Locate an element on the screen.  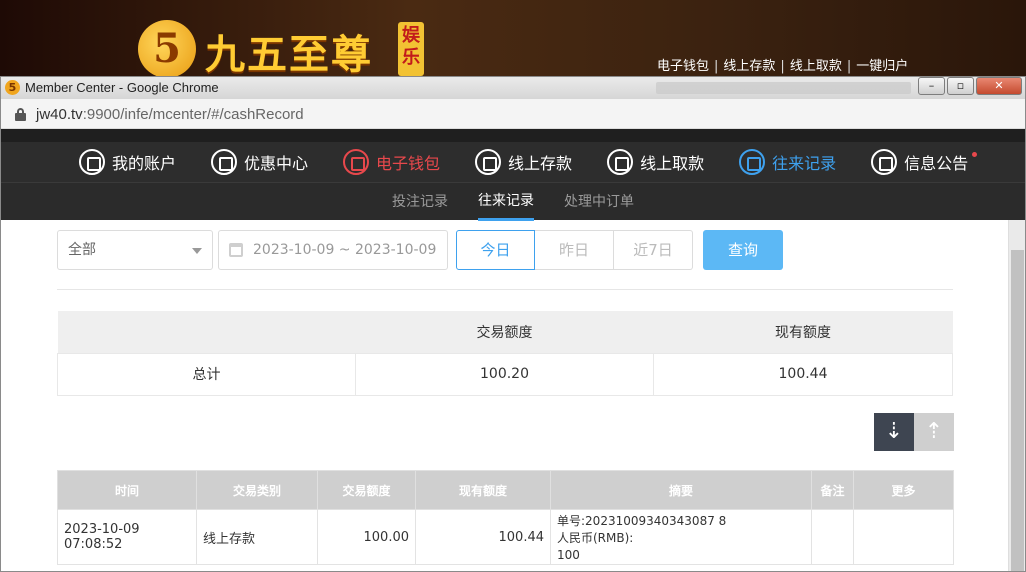
summary-header-blank is located at coordinates (206, 332).